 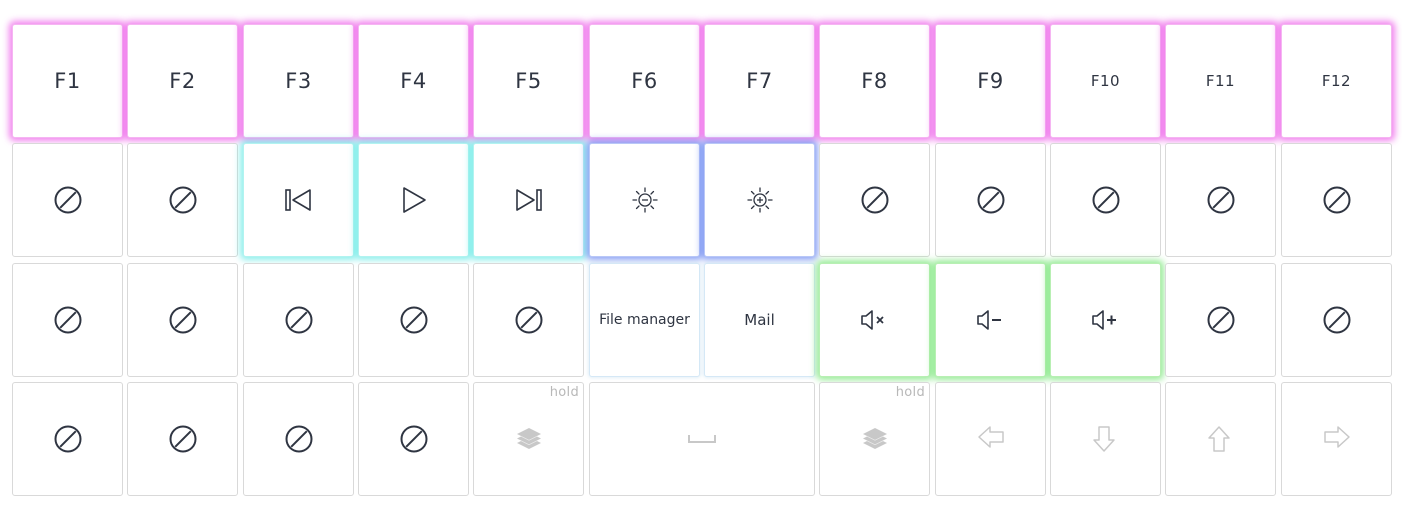 I want to click on key-volume-up, so click(x=1105, y=320).